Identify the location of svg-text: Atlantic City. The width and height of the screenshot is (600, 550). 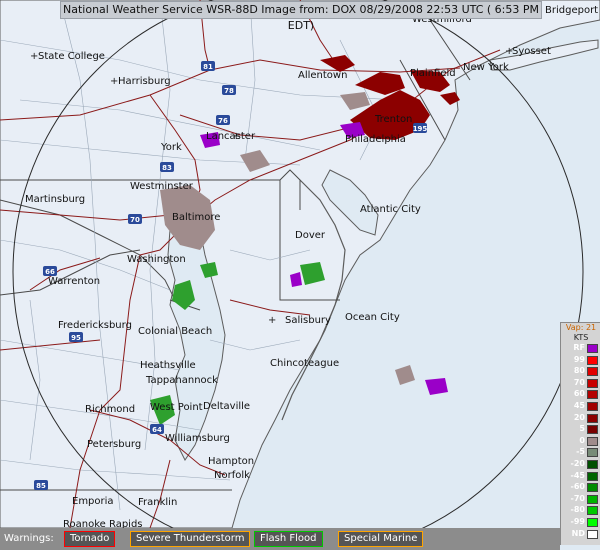
(390, 209).